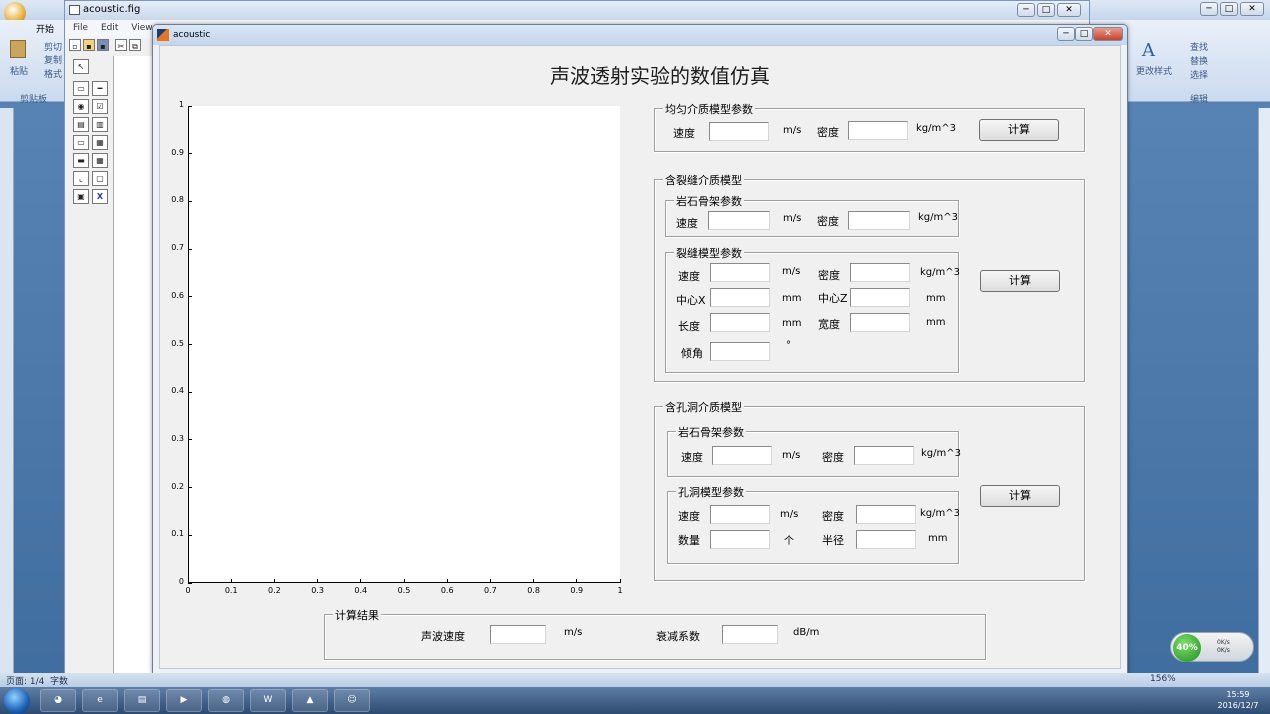  Describe the element at coordinates (490, 590) in the screenshot. I see `x-tick-label: 0.7` at that location.